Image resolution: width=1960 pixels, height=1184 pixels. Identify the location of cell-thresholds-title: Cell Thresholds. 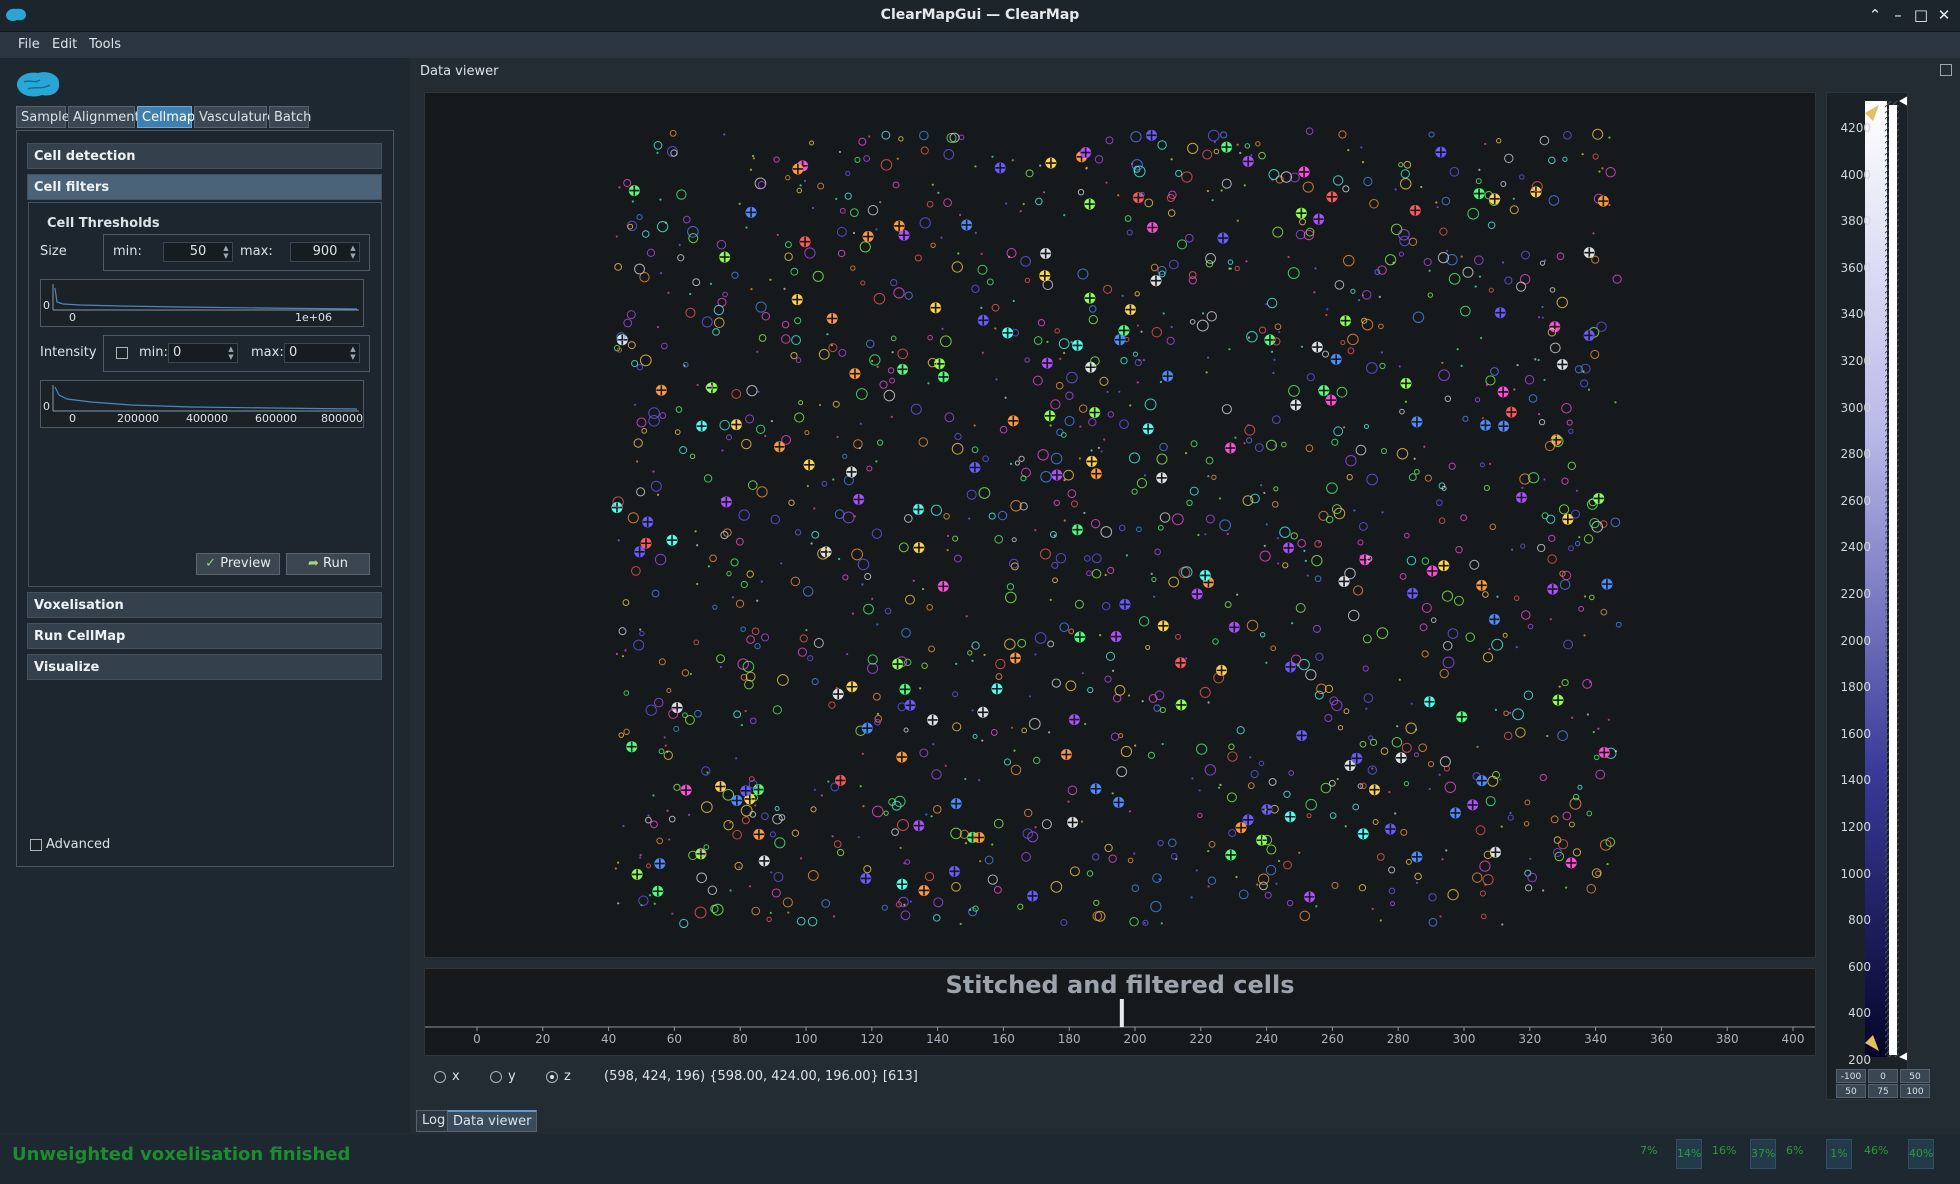
(103, 223).